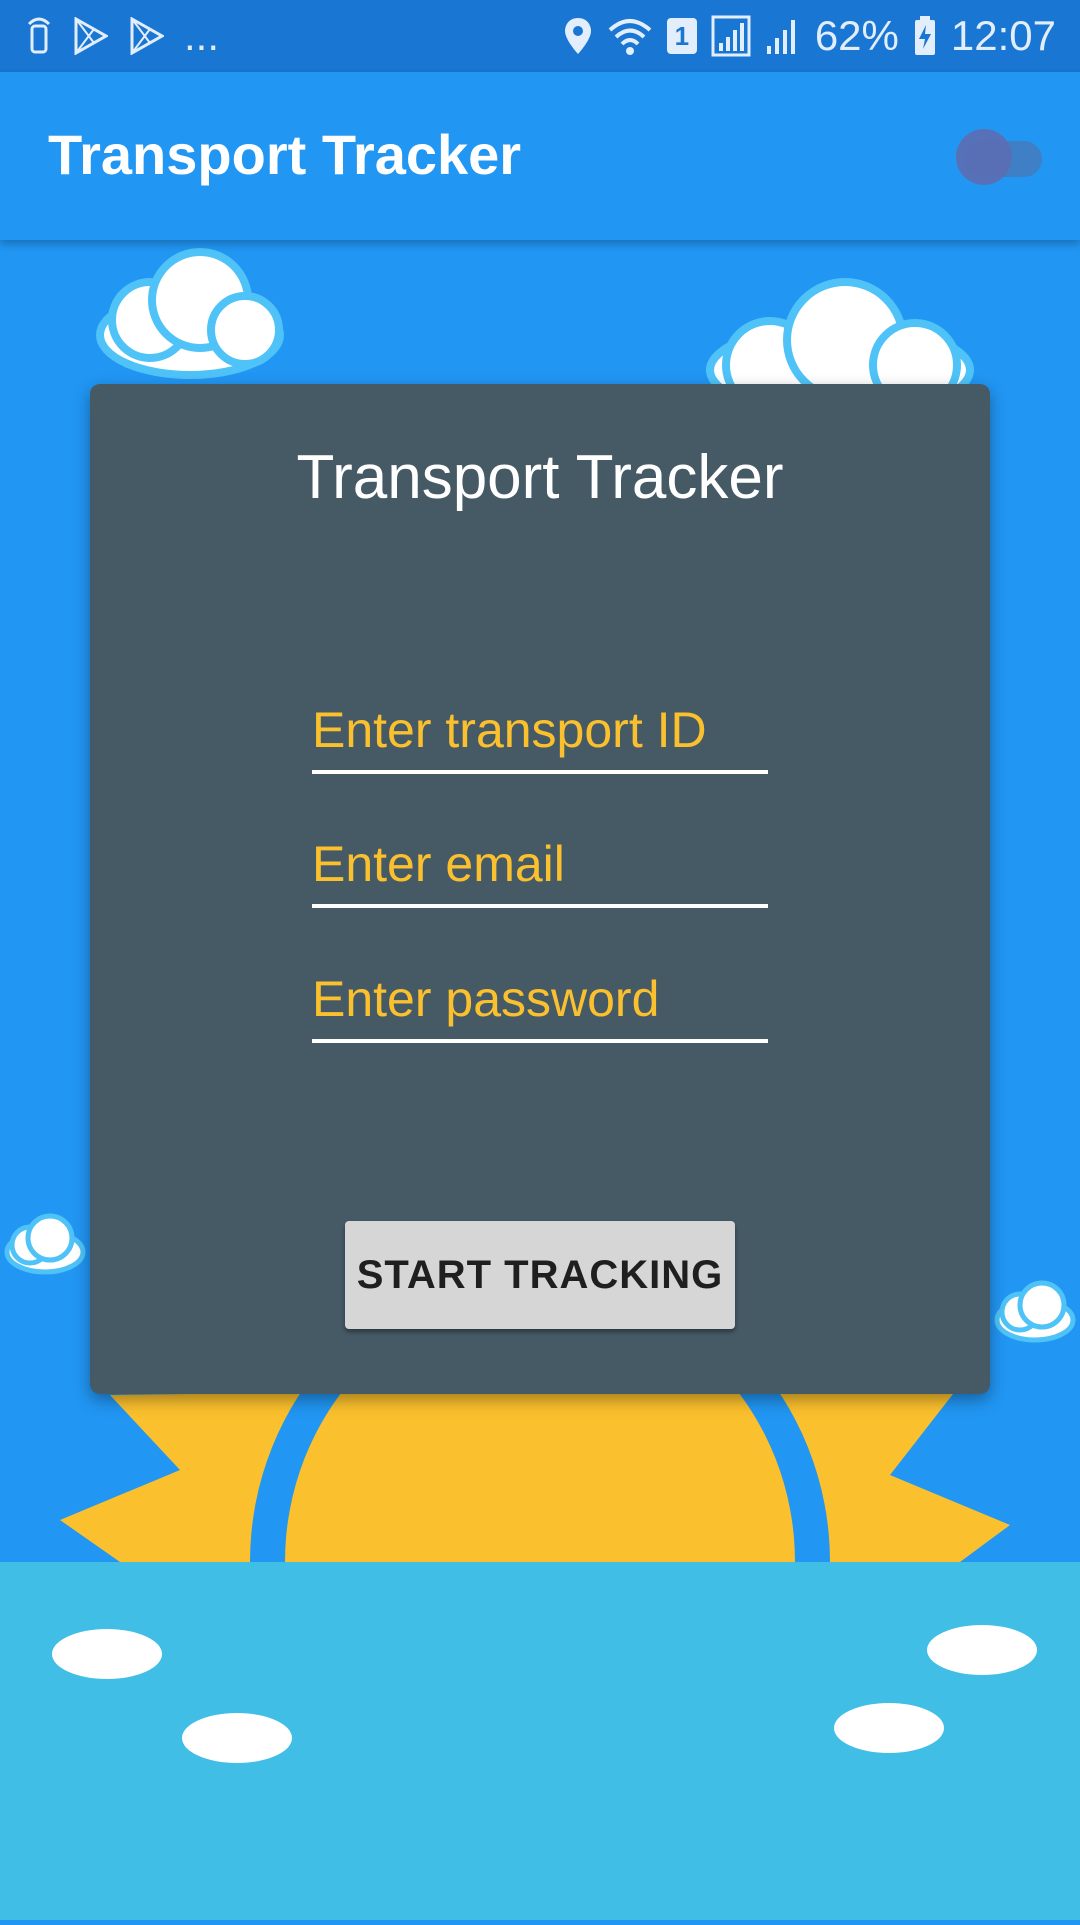  What do you see at coordinates (540, 156) in the screenshot?
I see `app-bar: Transport Tracker` at bounding box center [540, 156].